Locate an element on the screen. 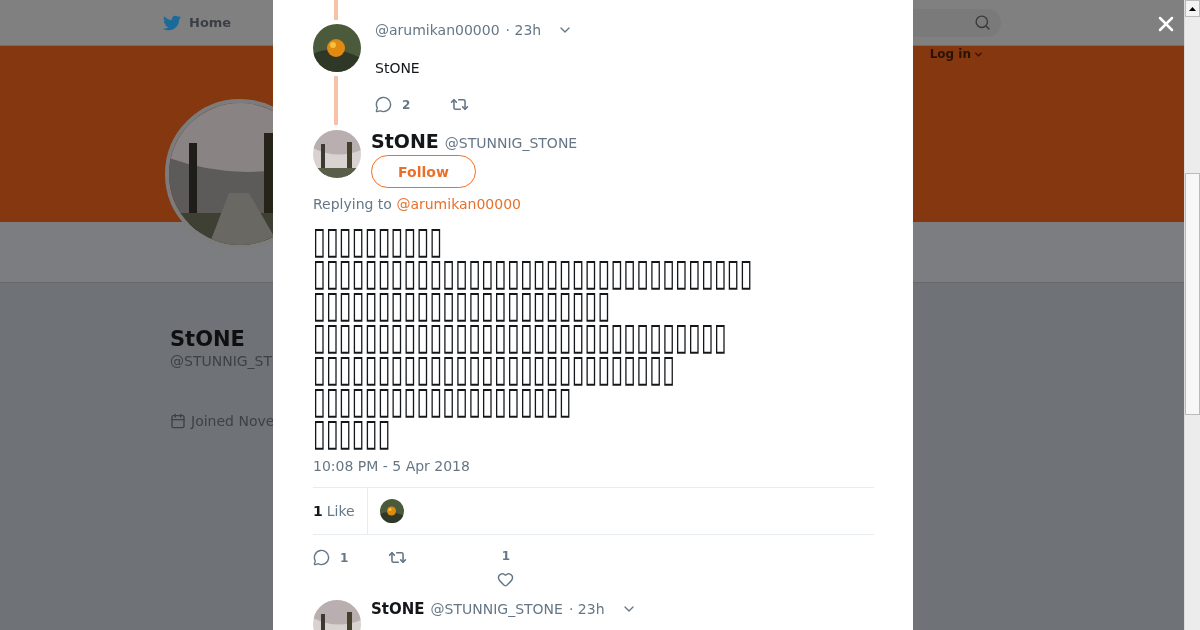 The image size is (1200, 630). like-button: 1 is located at coordinates (506, 568).